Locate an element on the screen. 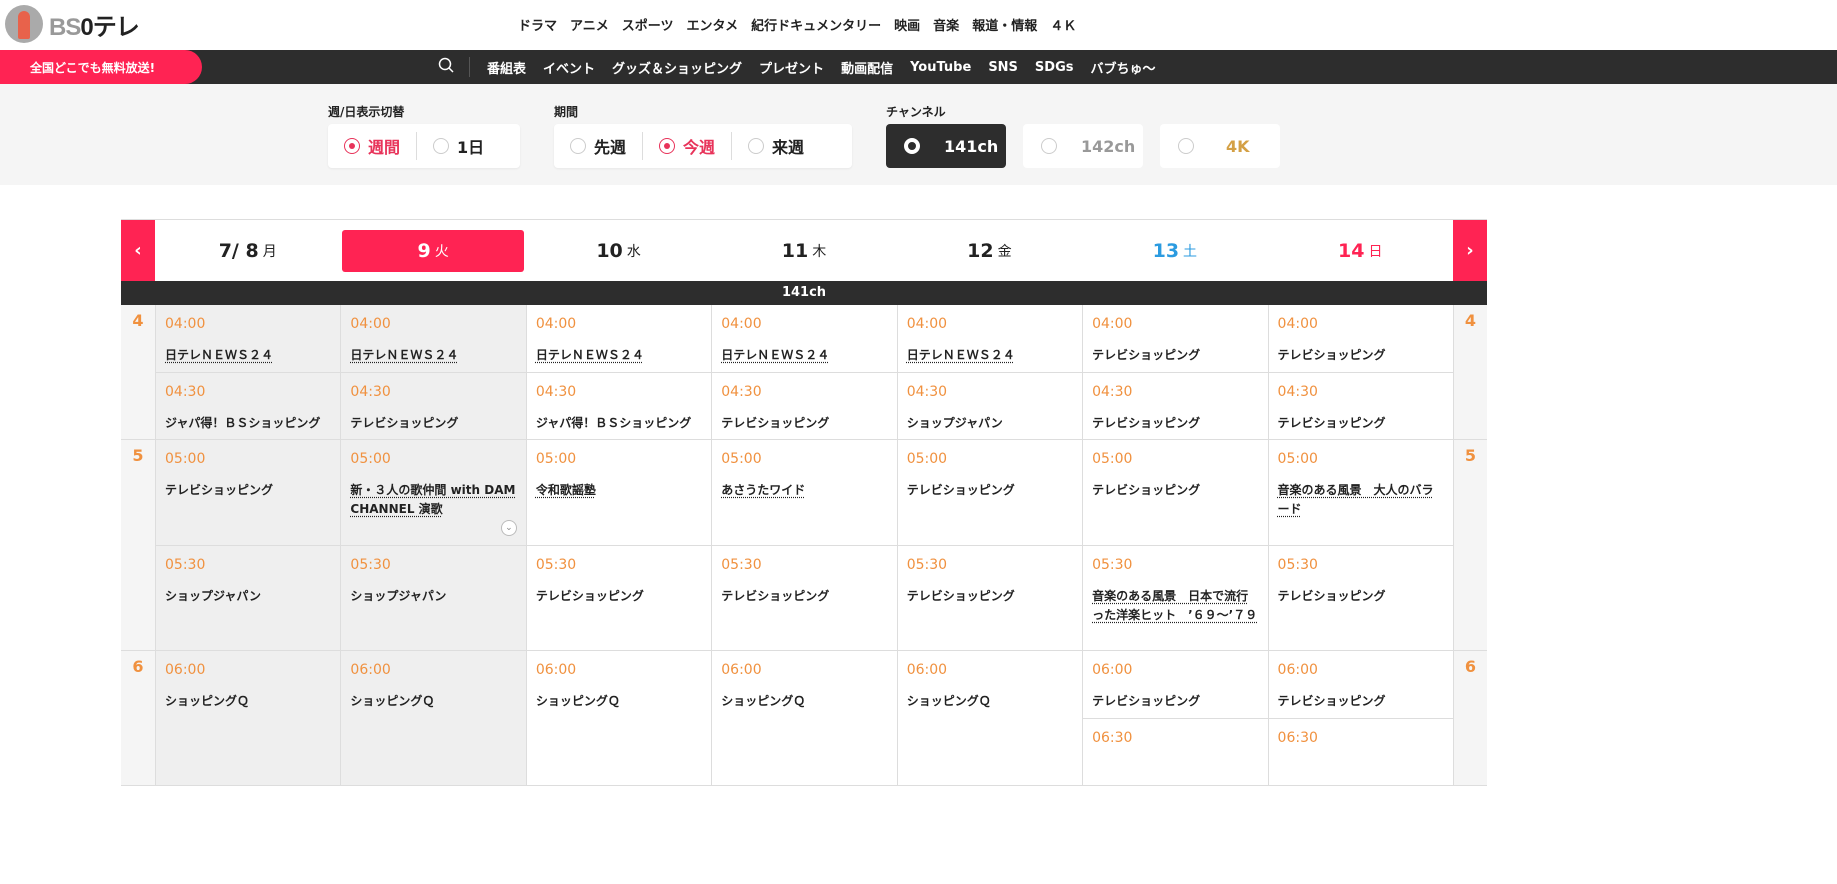 The image size is (1837, 884). program-cell: 05:00 あさうたワイド is located at coordinates (804, 492).